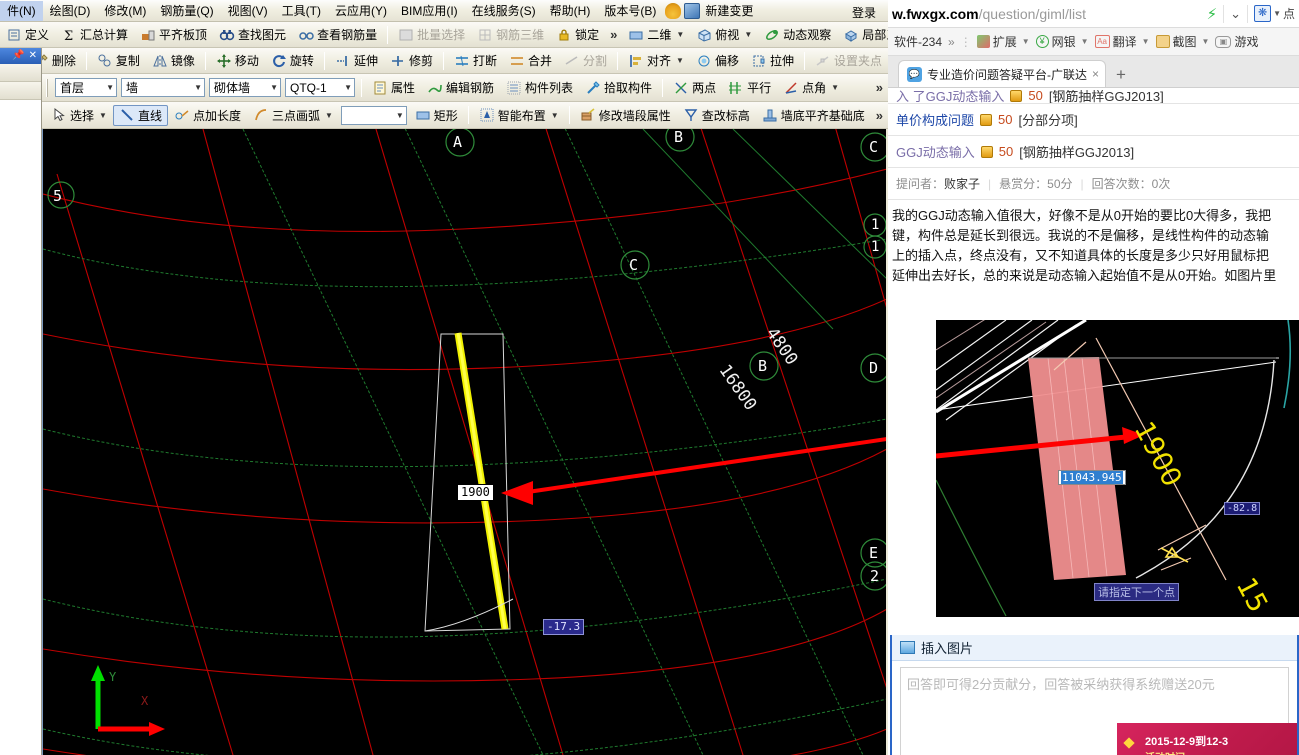 The image size is (1299, 755). What do you see at coordinates (577, 34) in the screenshot?
I see `toolbar-lock-button: 锁定` at bounding box center [577, 34].